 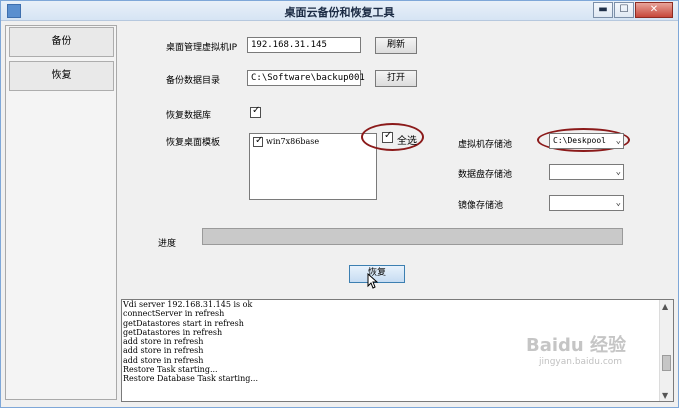 What do you see at coordinates (313, 166) in the screenshot?
I see `template-listbox: ✓ win7x86base` at bounding box center [313, 166].